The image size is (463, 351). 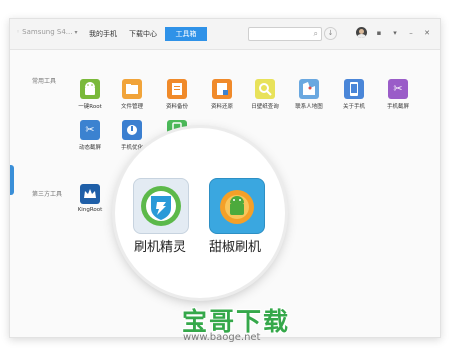 I want to click on folder-icon, so click(x=132, y=89).